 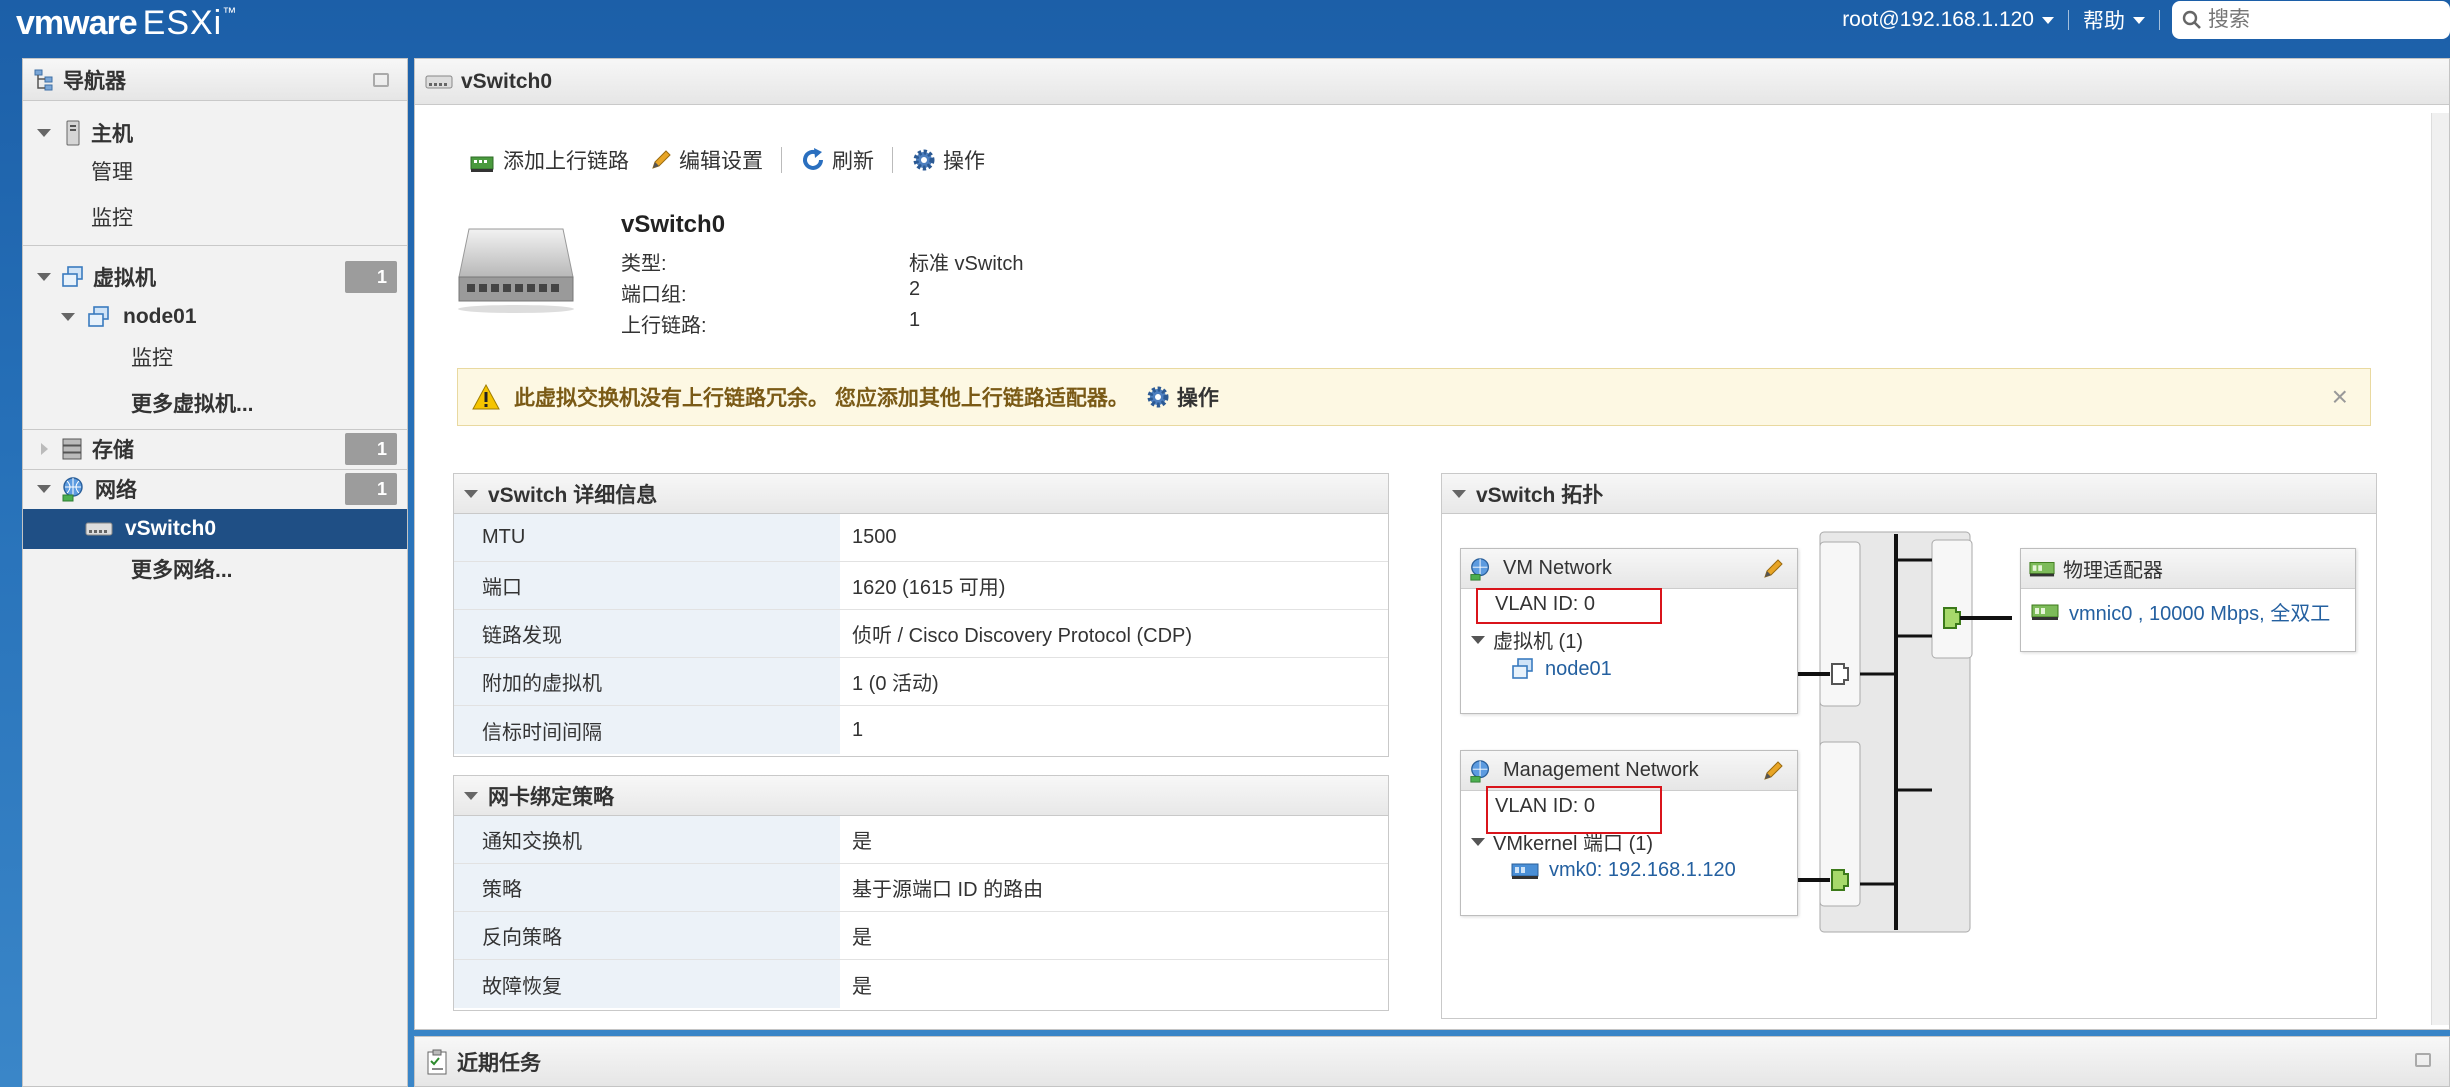 What do you see at coordinates (44, 449) in the screenshot?
I see `chevron-right-icon` at bounding box center [44, 449].